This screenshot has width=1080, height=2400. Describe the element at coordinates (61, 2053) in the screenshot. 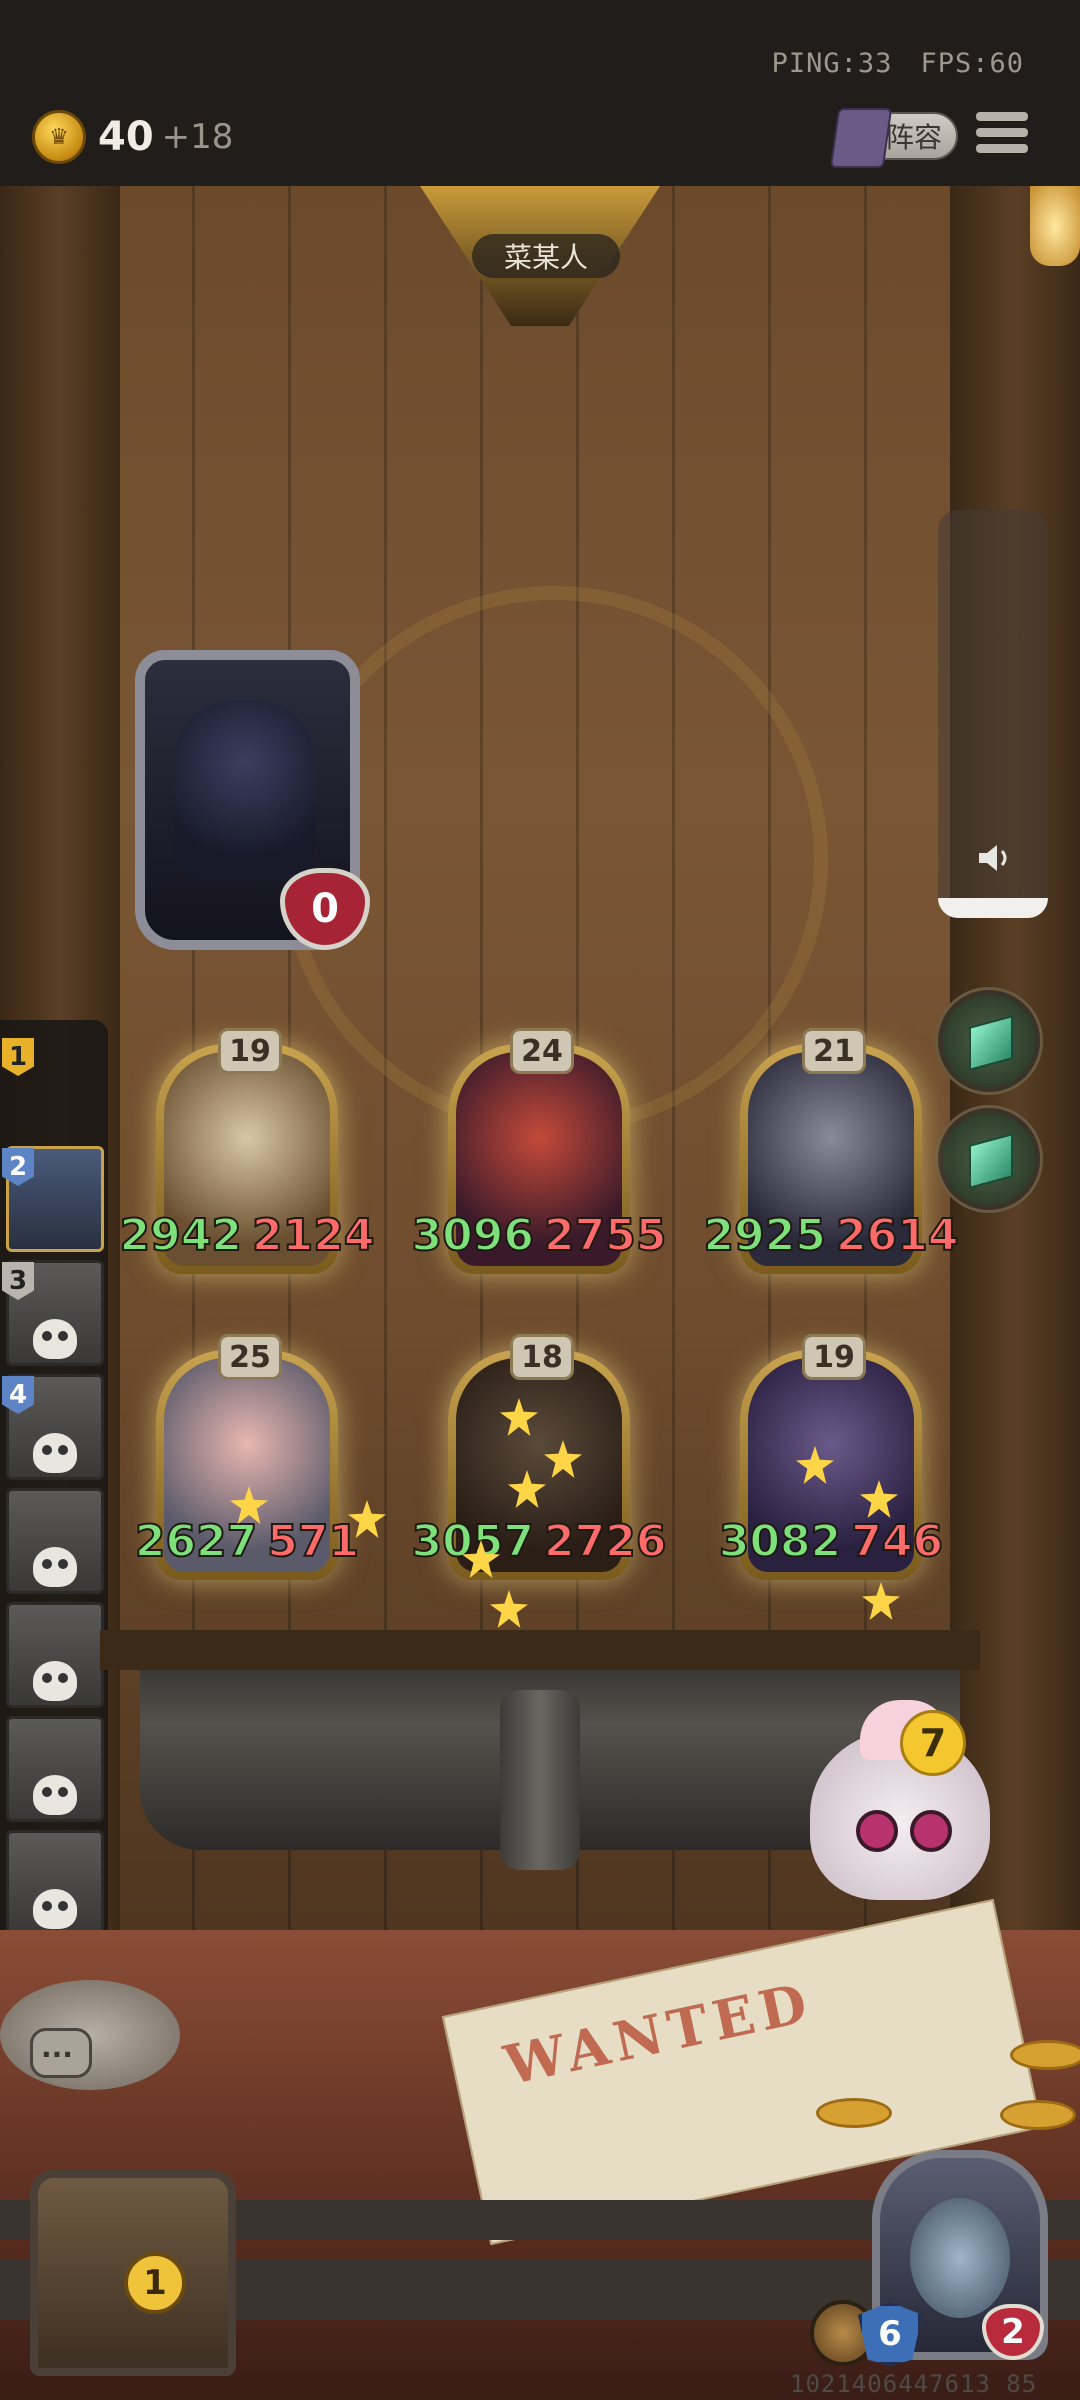

I see `chat-bubble-icon` at that location.